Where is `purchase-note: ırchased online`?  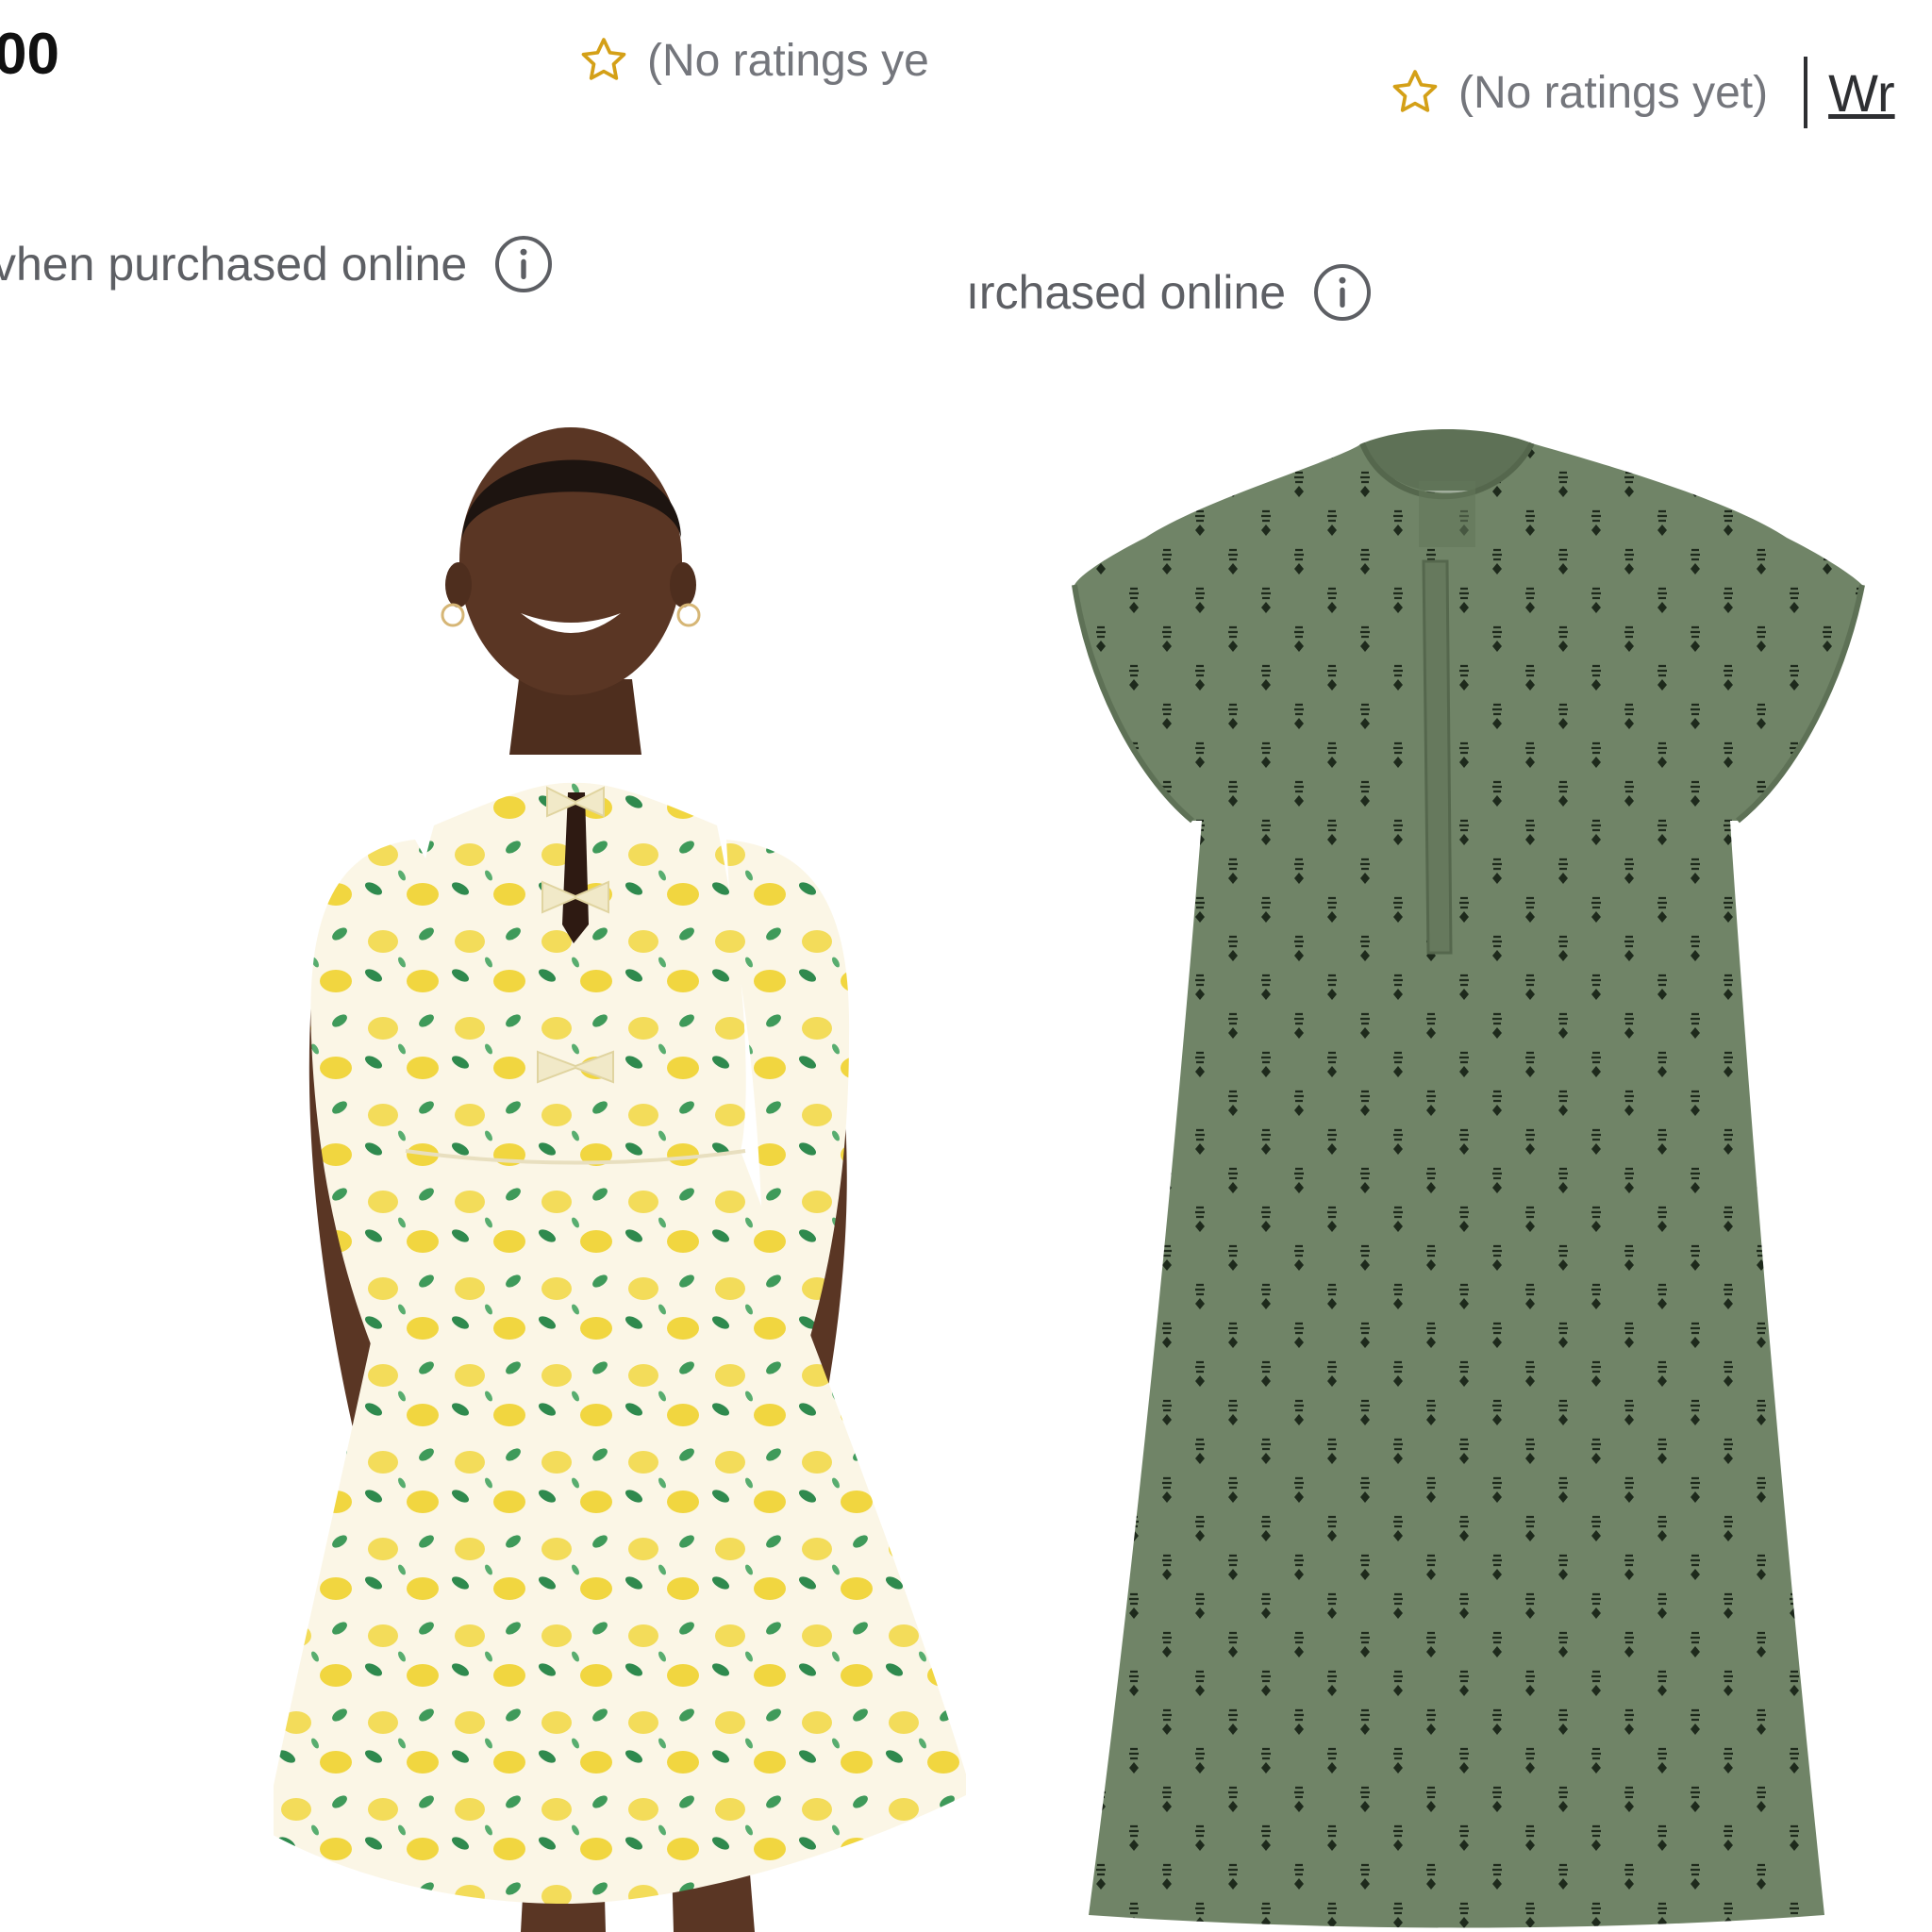
purchase-note: ırchased online is located at coordinates (1169, 293).